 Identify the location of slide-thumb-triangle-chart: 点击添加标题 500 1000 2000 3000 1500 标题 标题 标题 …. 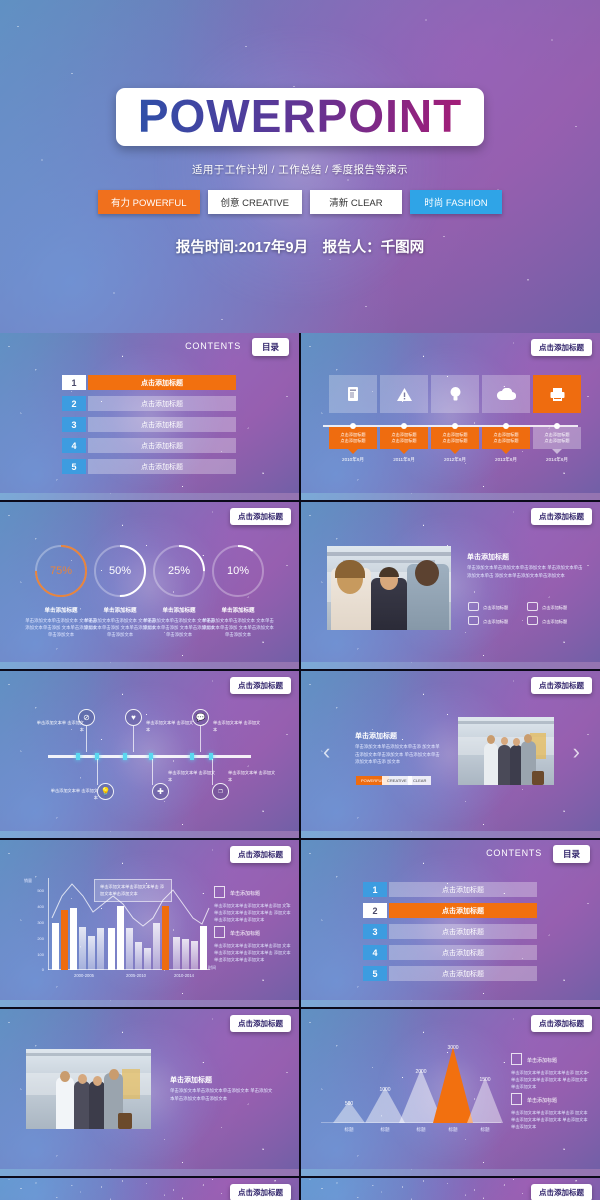
(450, 1092).